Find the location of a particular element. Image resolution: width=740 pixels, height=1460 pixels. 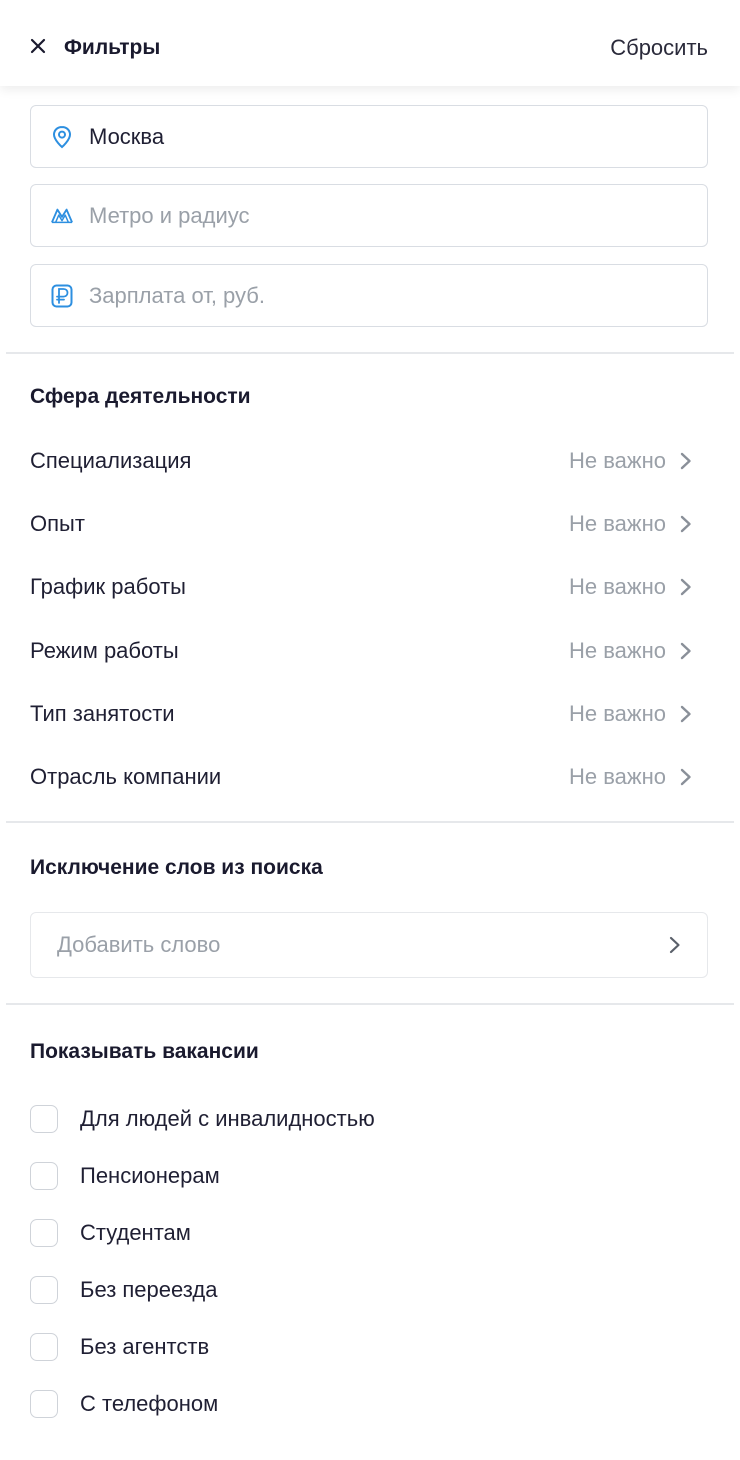

salary-placeholder: Зарплата от, руб. is located at coordinates (177, 295).